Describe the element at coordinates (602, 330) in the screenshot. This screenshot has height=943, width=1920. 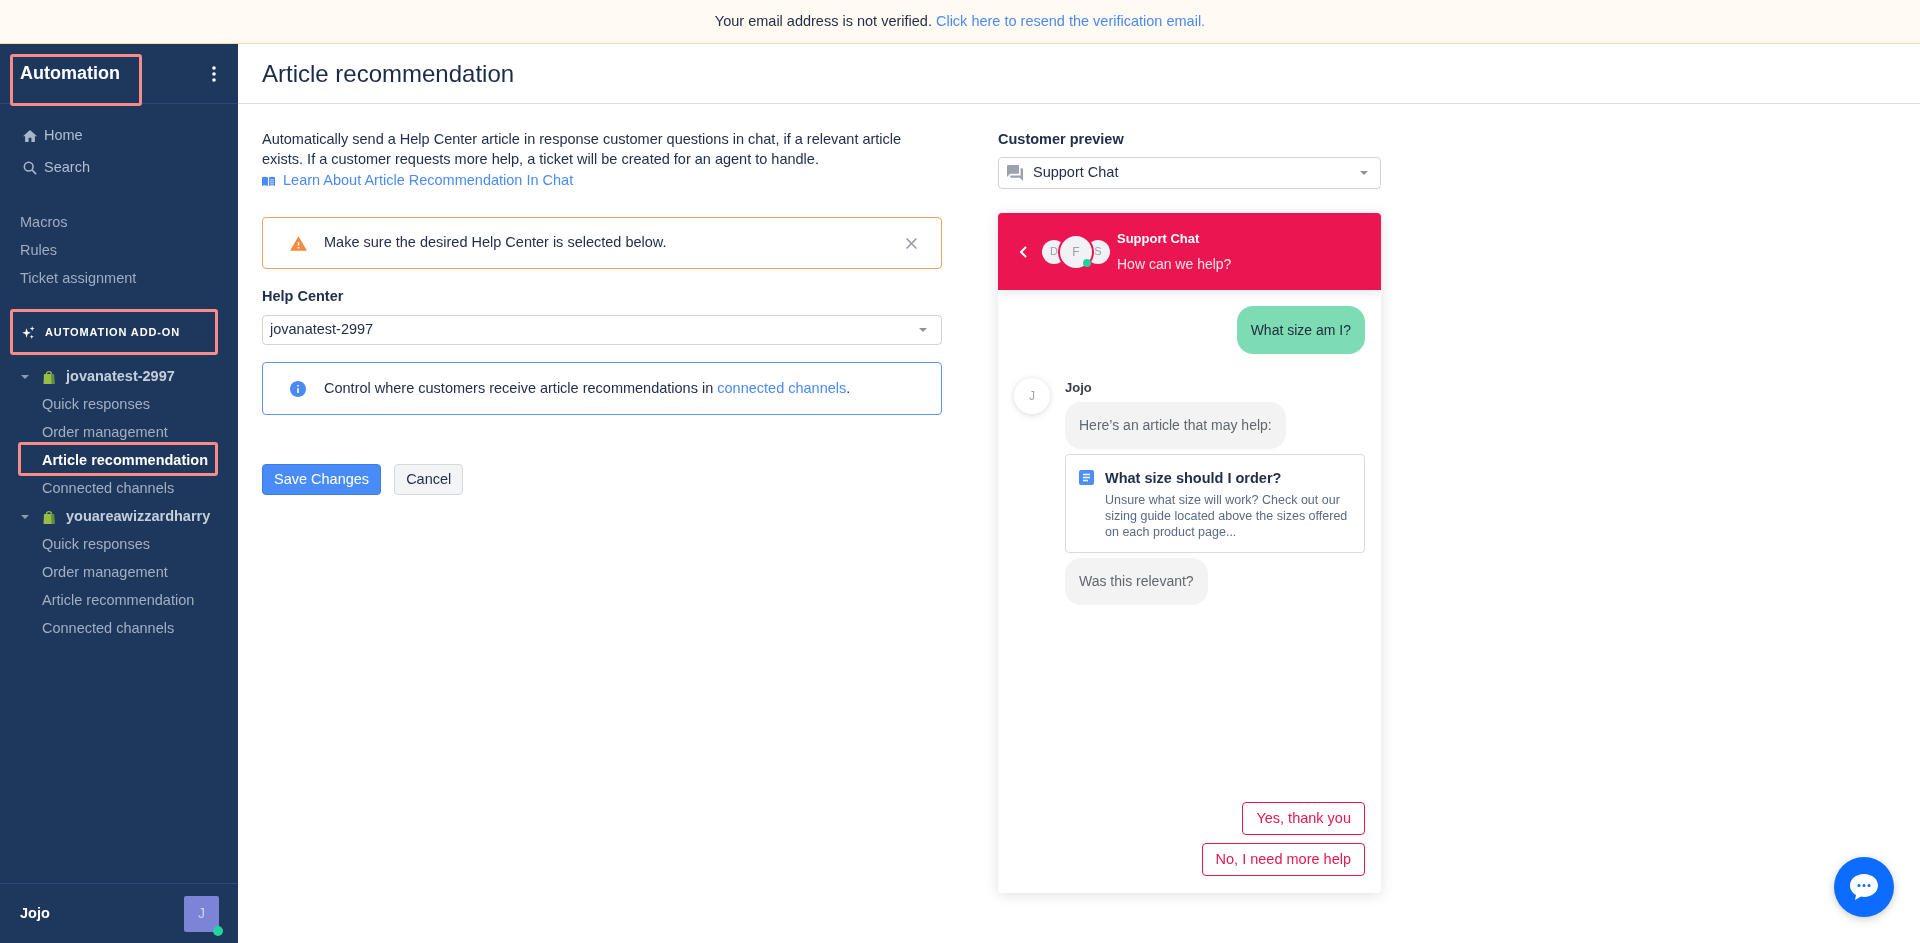
I see `help-center-select: jovanatest-2997` at that location.